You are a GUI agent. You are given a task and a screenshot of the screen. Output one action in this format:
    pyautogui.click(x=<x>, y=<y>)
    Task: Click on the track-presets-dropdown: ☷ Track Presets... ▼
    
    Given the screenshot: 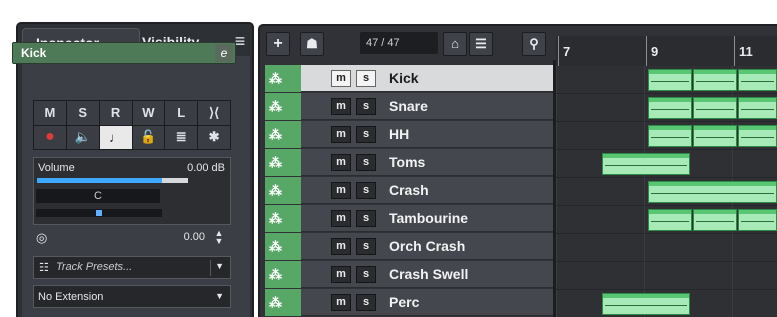 What is the action you would take?
    pyautogui.click(x=132, y=267)
    